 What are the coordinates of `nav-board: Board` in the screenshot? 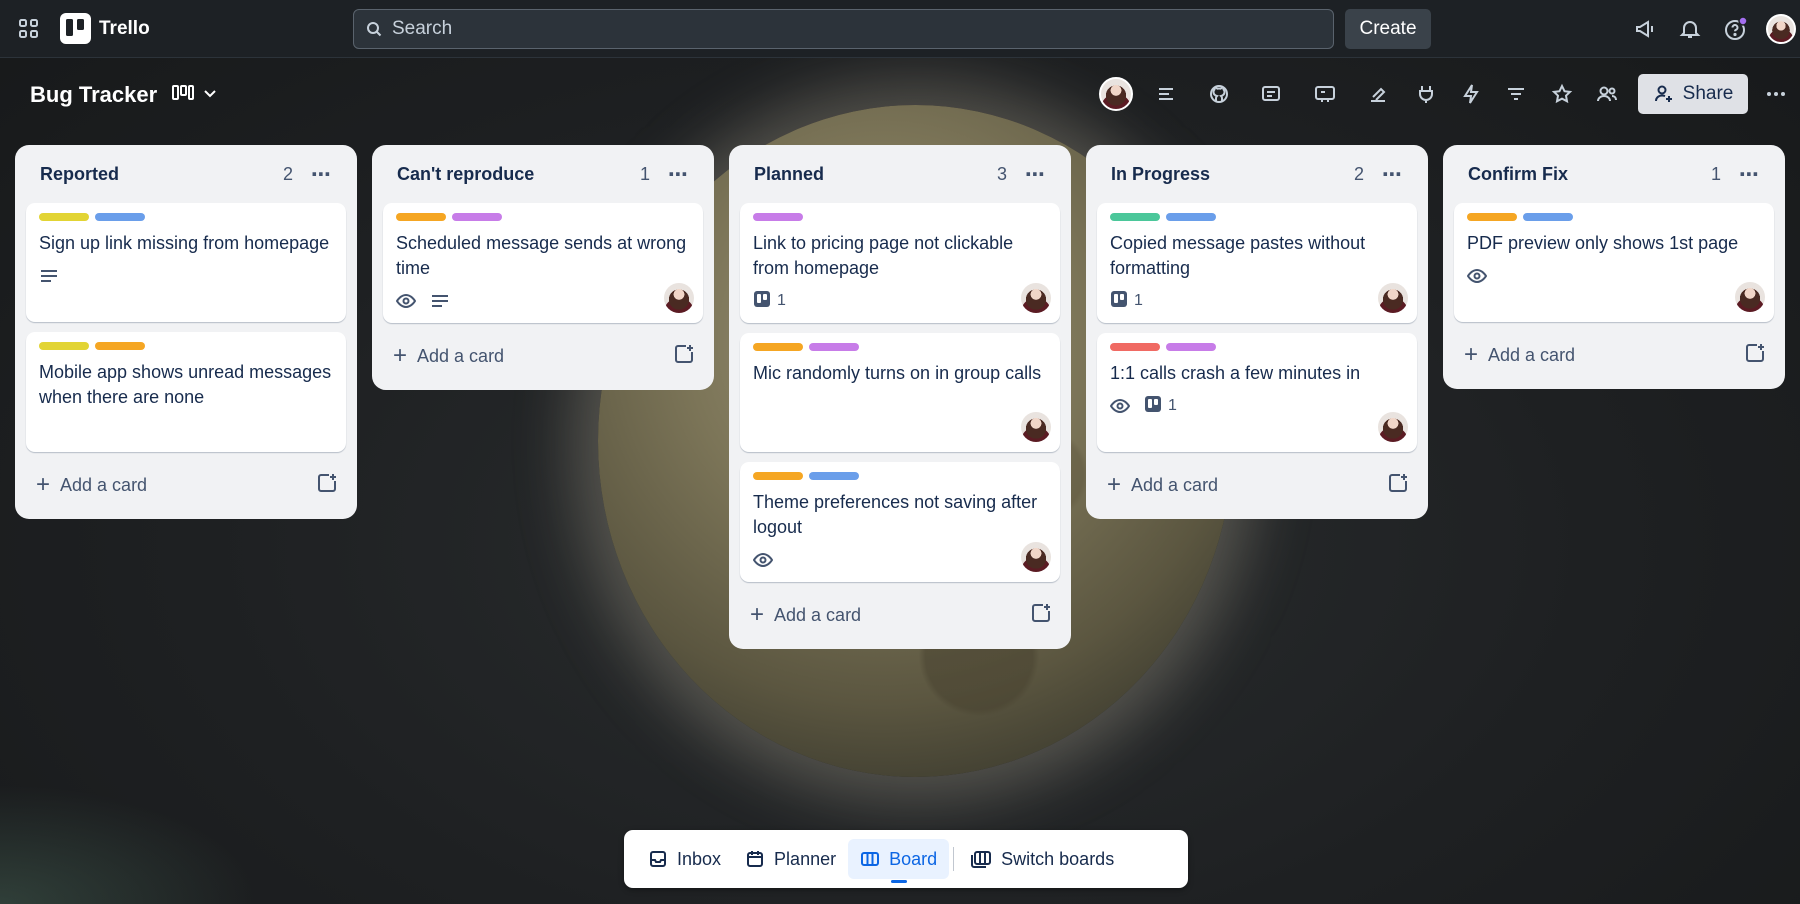 It's located at (899, 859).